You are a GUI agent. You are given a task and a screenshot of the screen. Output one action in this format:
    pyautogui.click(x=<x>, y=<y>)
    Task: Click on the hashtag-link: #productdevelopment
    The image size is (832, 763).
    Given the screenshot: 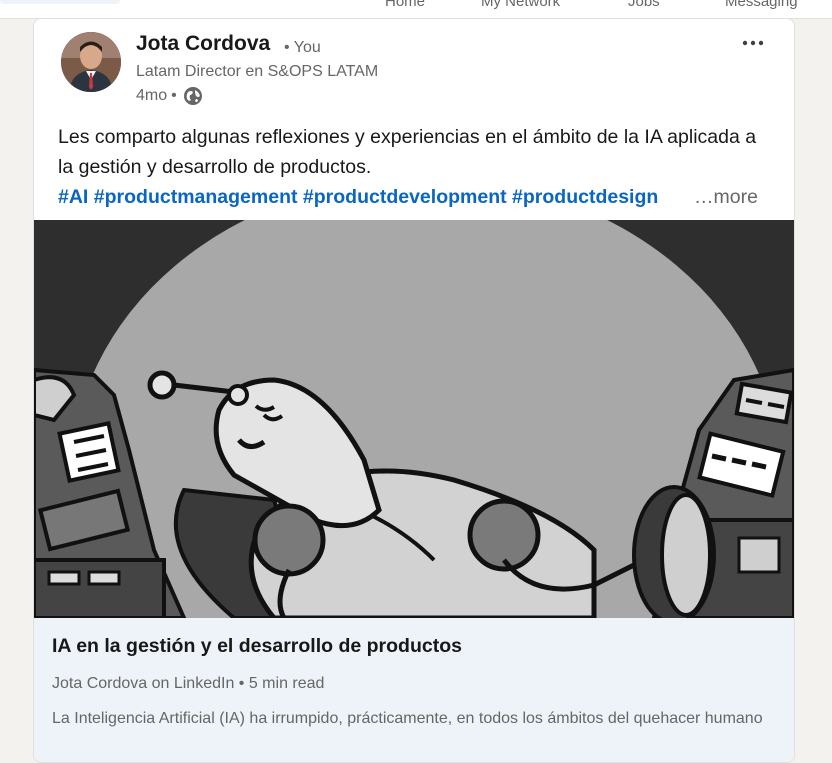 What is the action you would take?
    pyautogui.click(x=405, y=197)
    